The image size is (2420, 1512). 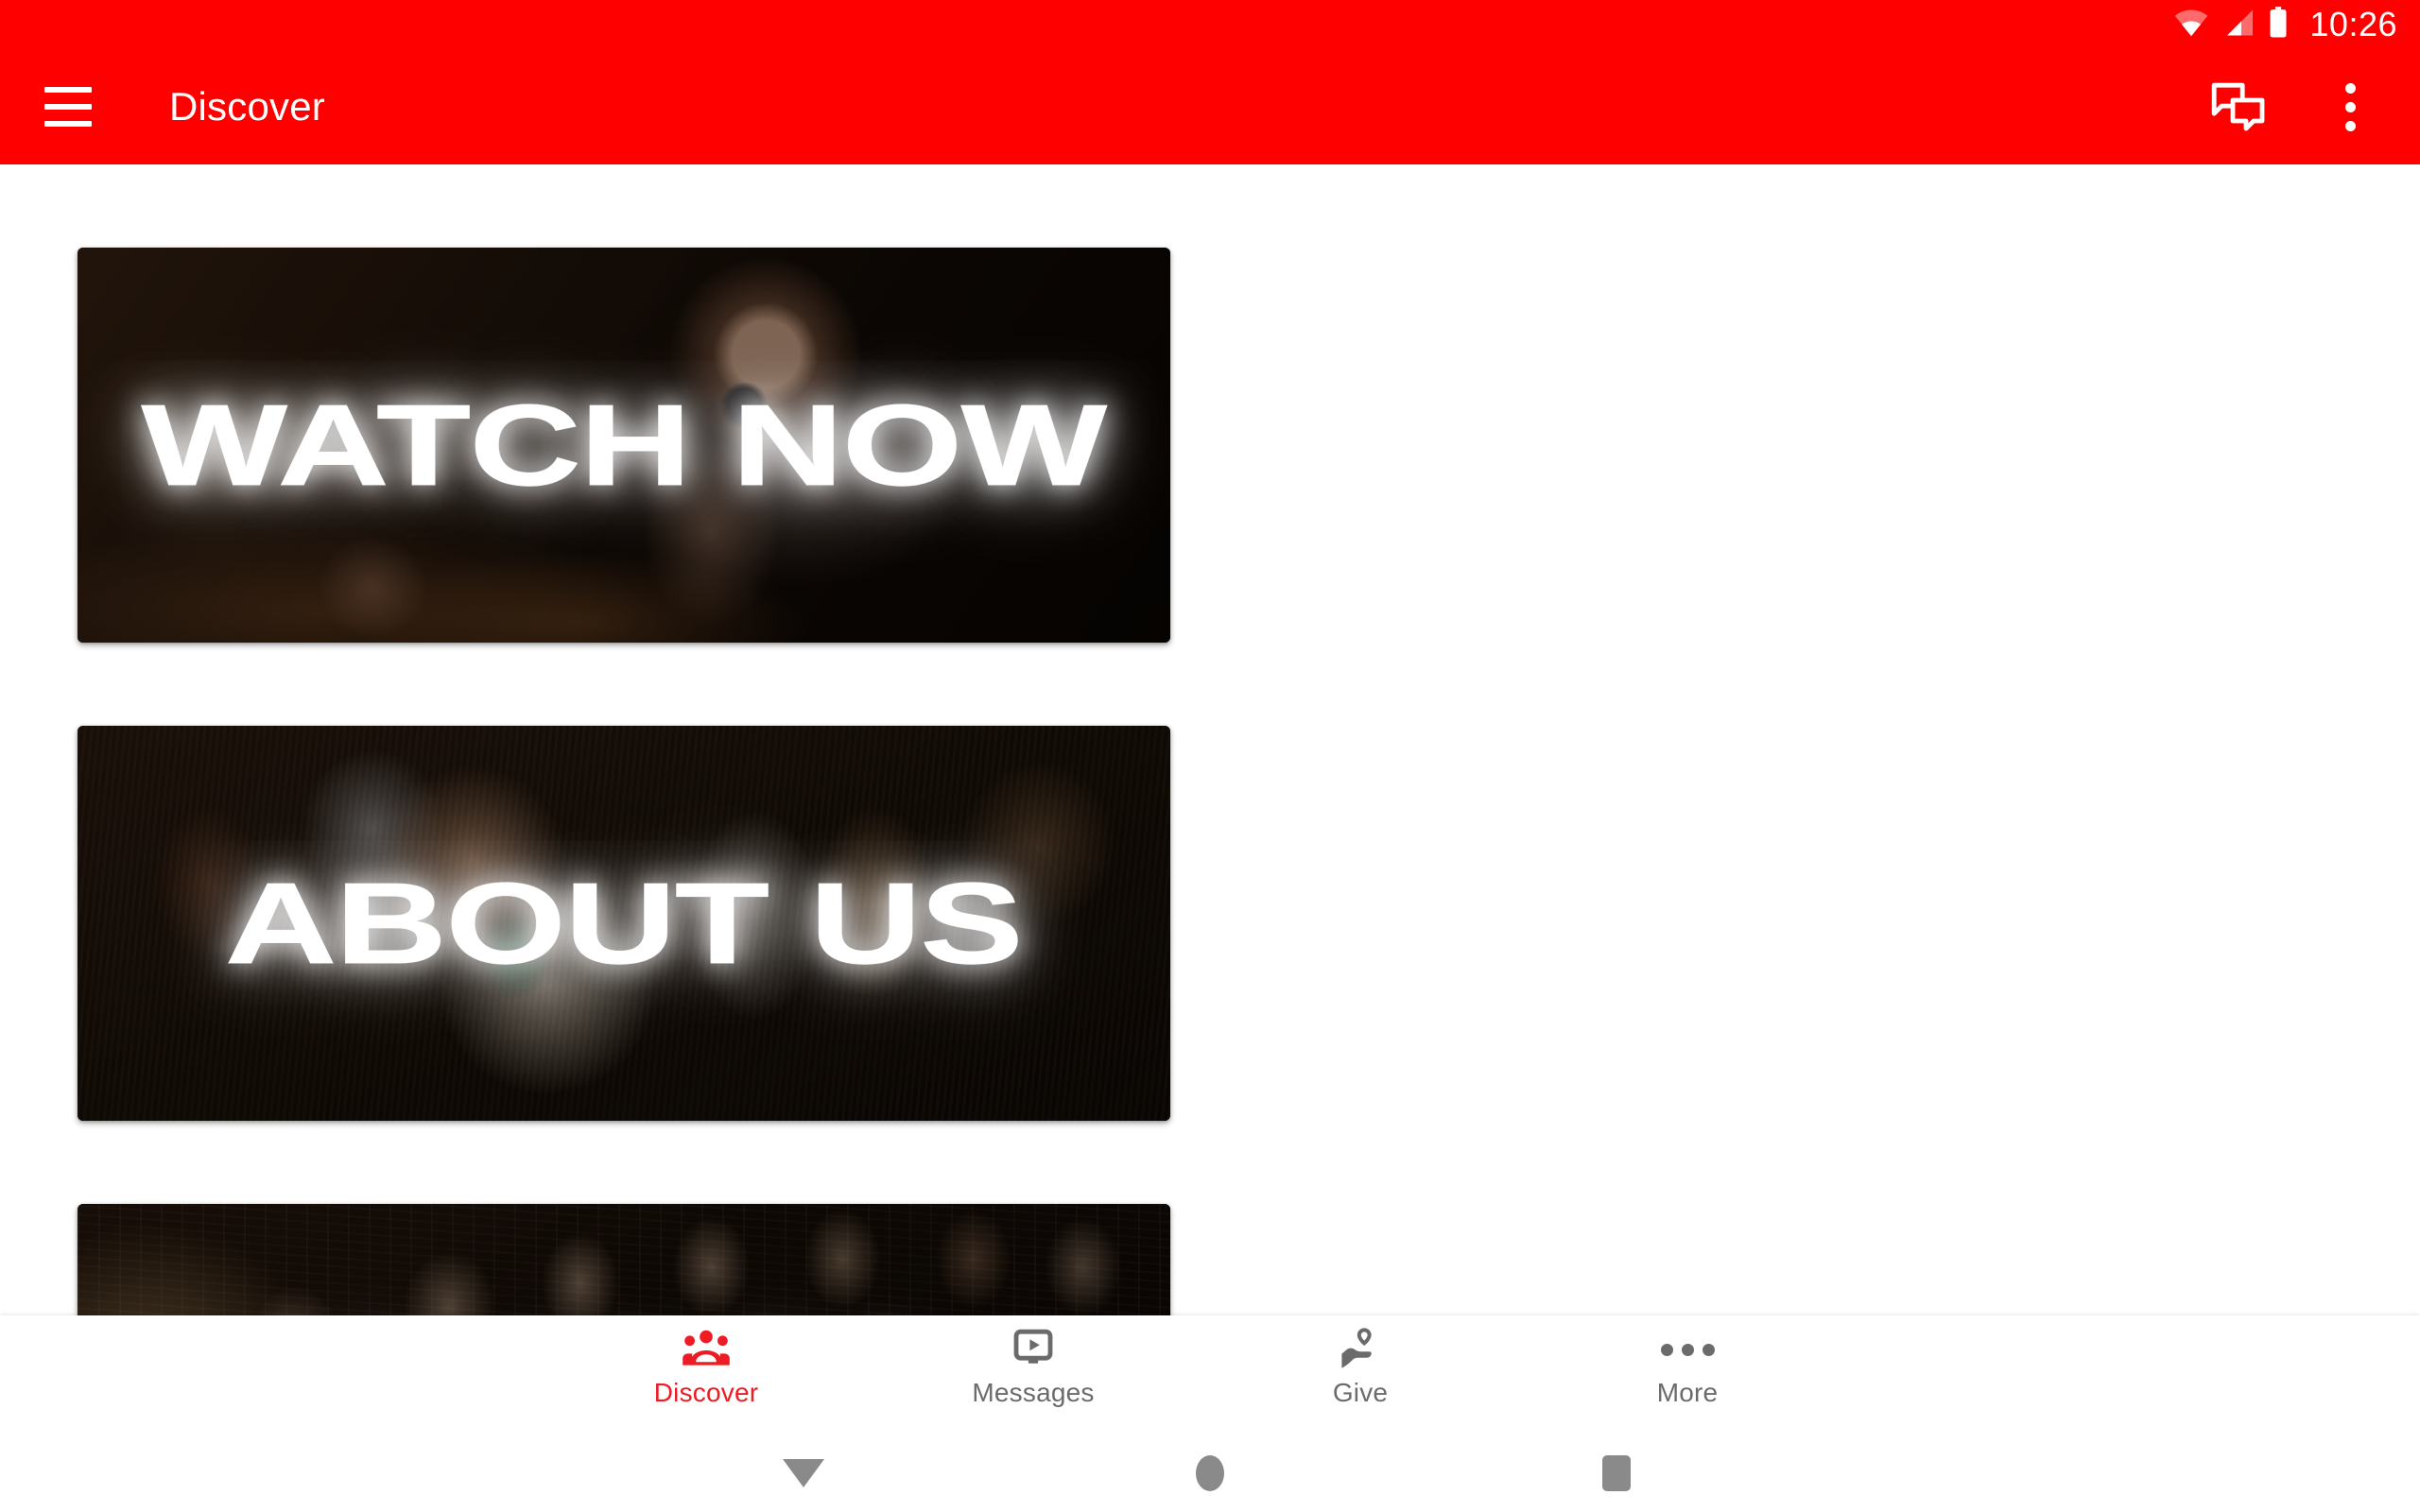 I want to click on ondemand-video-icon, so click(x=1033, y=1349).